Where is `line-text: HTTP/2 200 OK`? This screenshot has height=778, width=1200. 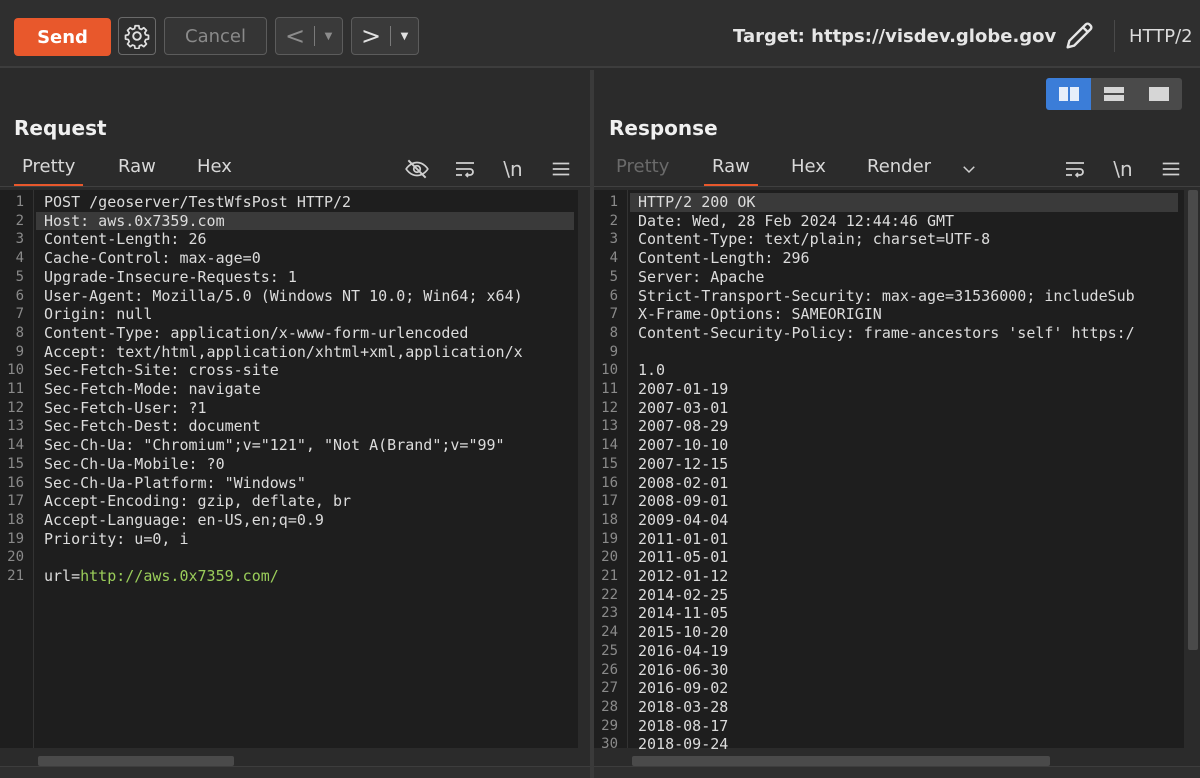
line-text: HTTP/2 200 OK is located at coordinates (697, 202).